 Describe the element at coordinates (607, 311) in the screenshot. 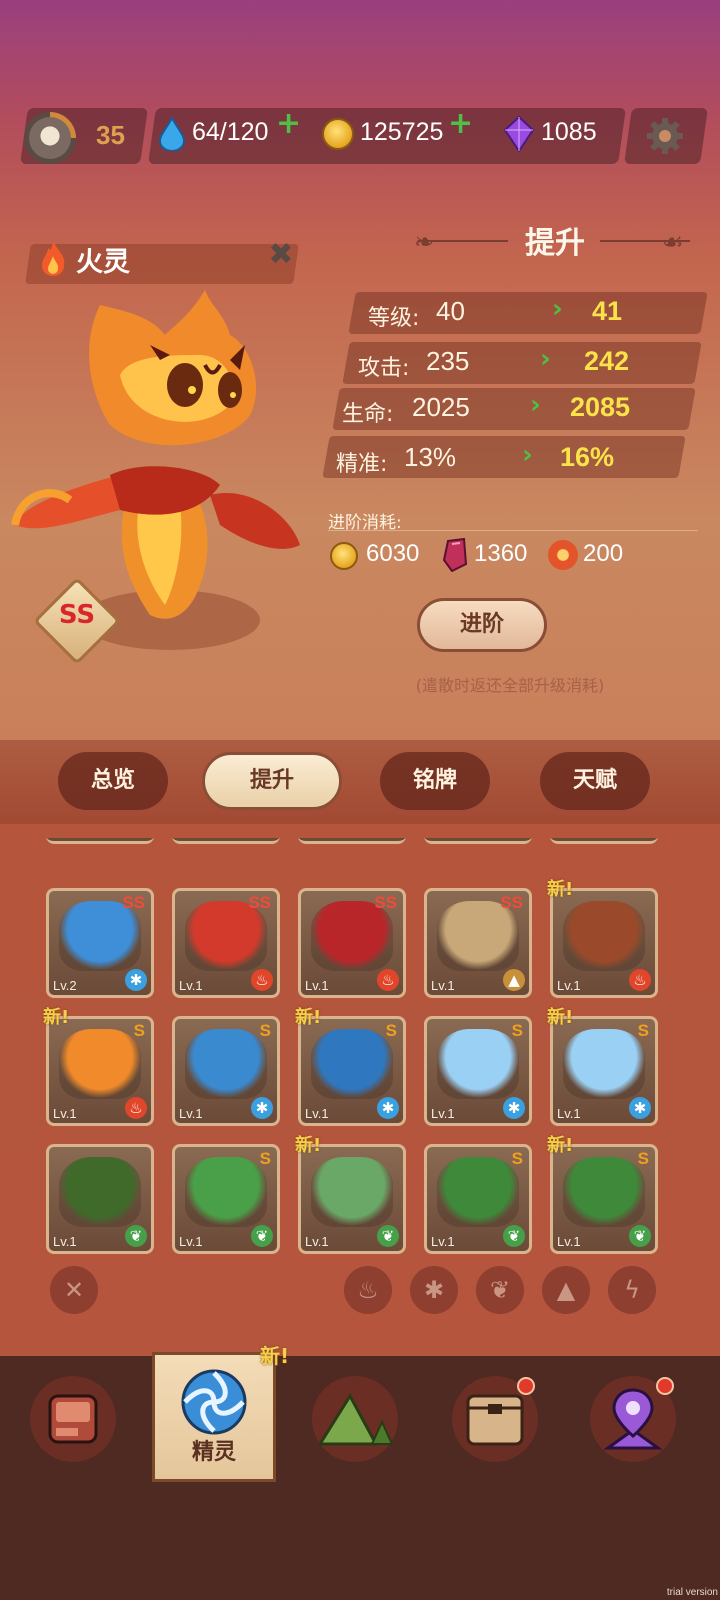

I see `stat-next: 41` at that location.